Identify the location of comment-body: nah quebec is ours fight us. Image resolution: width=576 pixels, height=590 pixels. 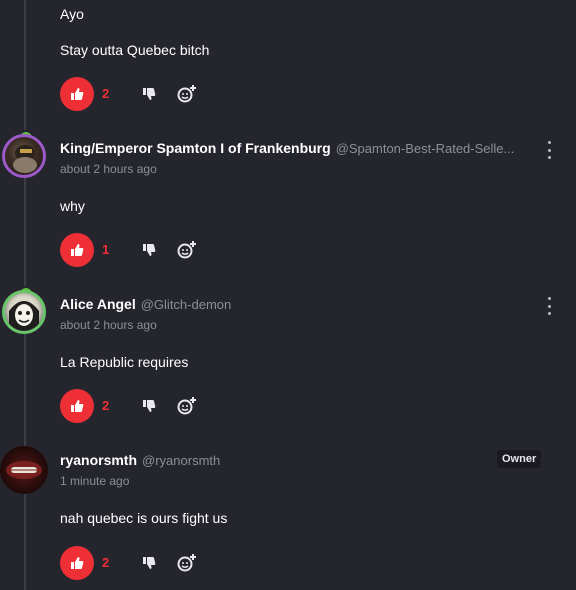
(144, 518).